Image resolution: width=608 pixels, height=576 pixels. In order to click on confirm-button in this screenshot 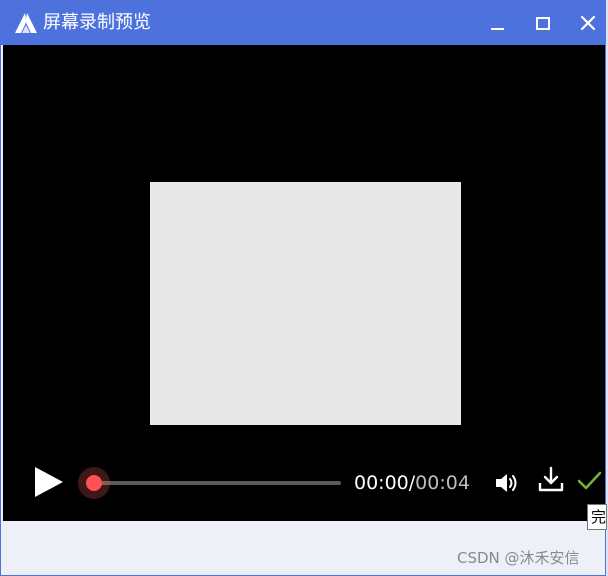, I will do `click(589, 481)`.